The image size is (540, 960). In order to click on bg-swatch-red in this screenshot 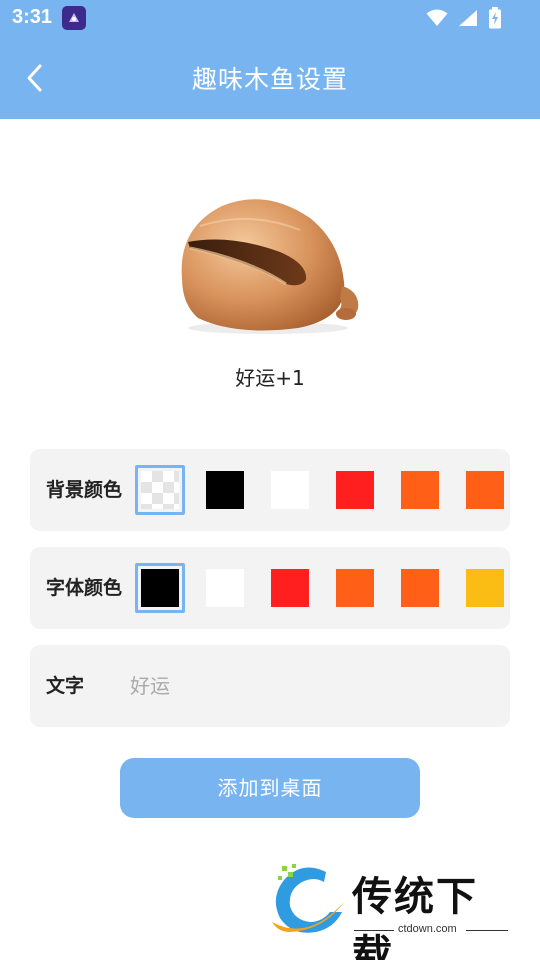, I will do `click(355, 490)`.